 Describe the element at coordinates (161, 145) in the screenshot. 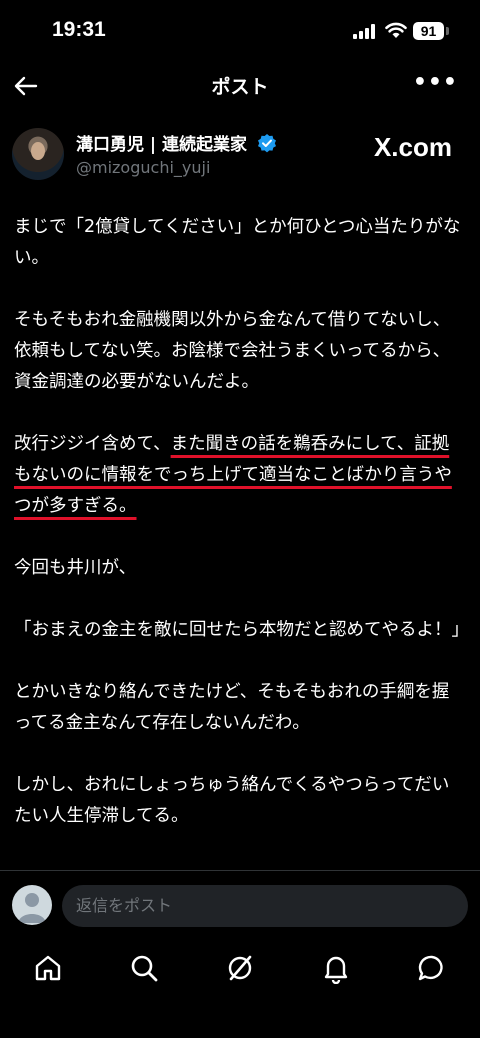

I see `author-name: 溝口勇児 | 連続起業家` at that location.